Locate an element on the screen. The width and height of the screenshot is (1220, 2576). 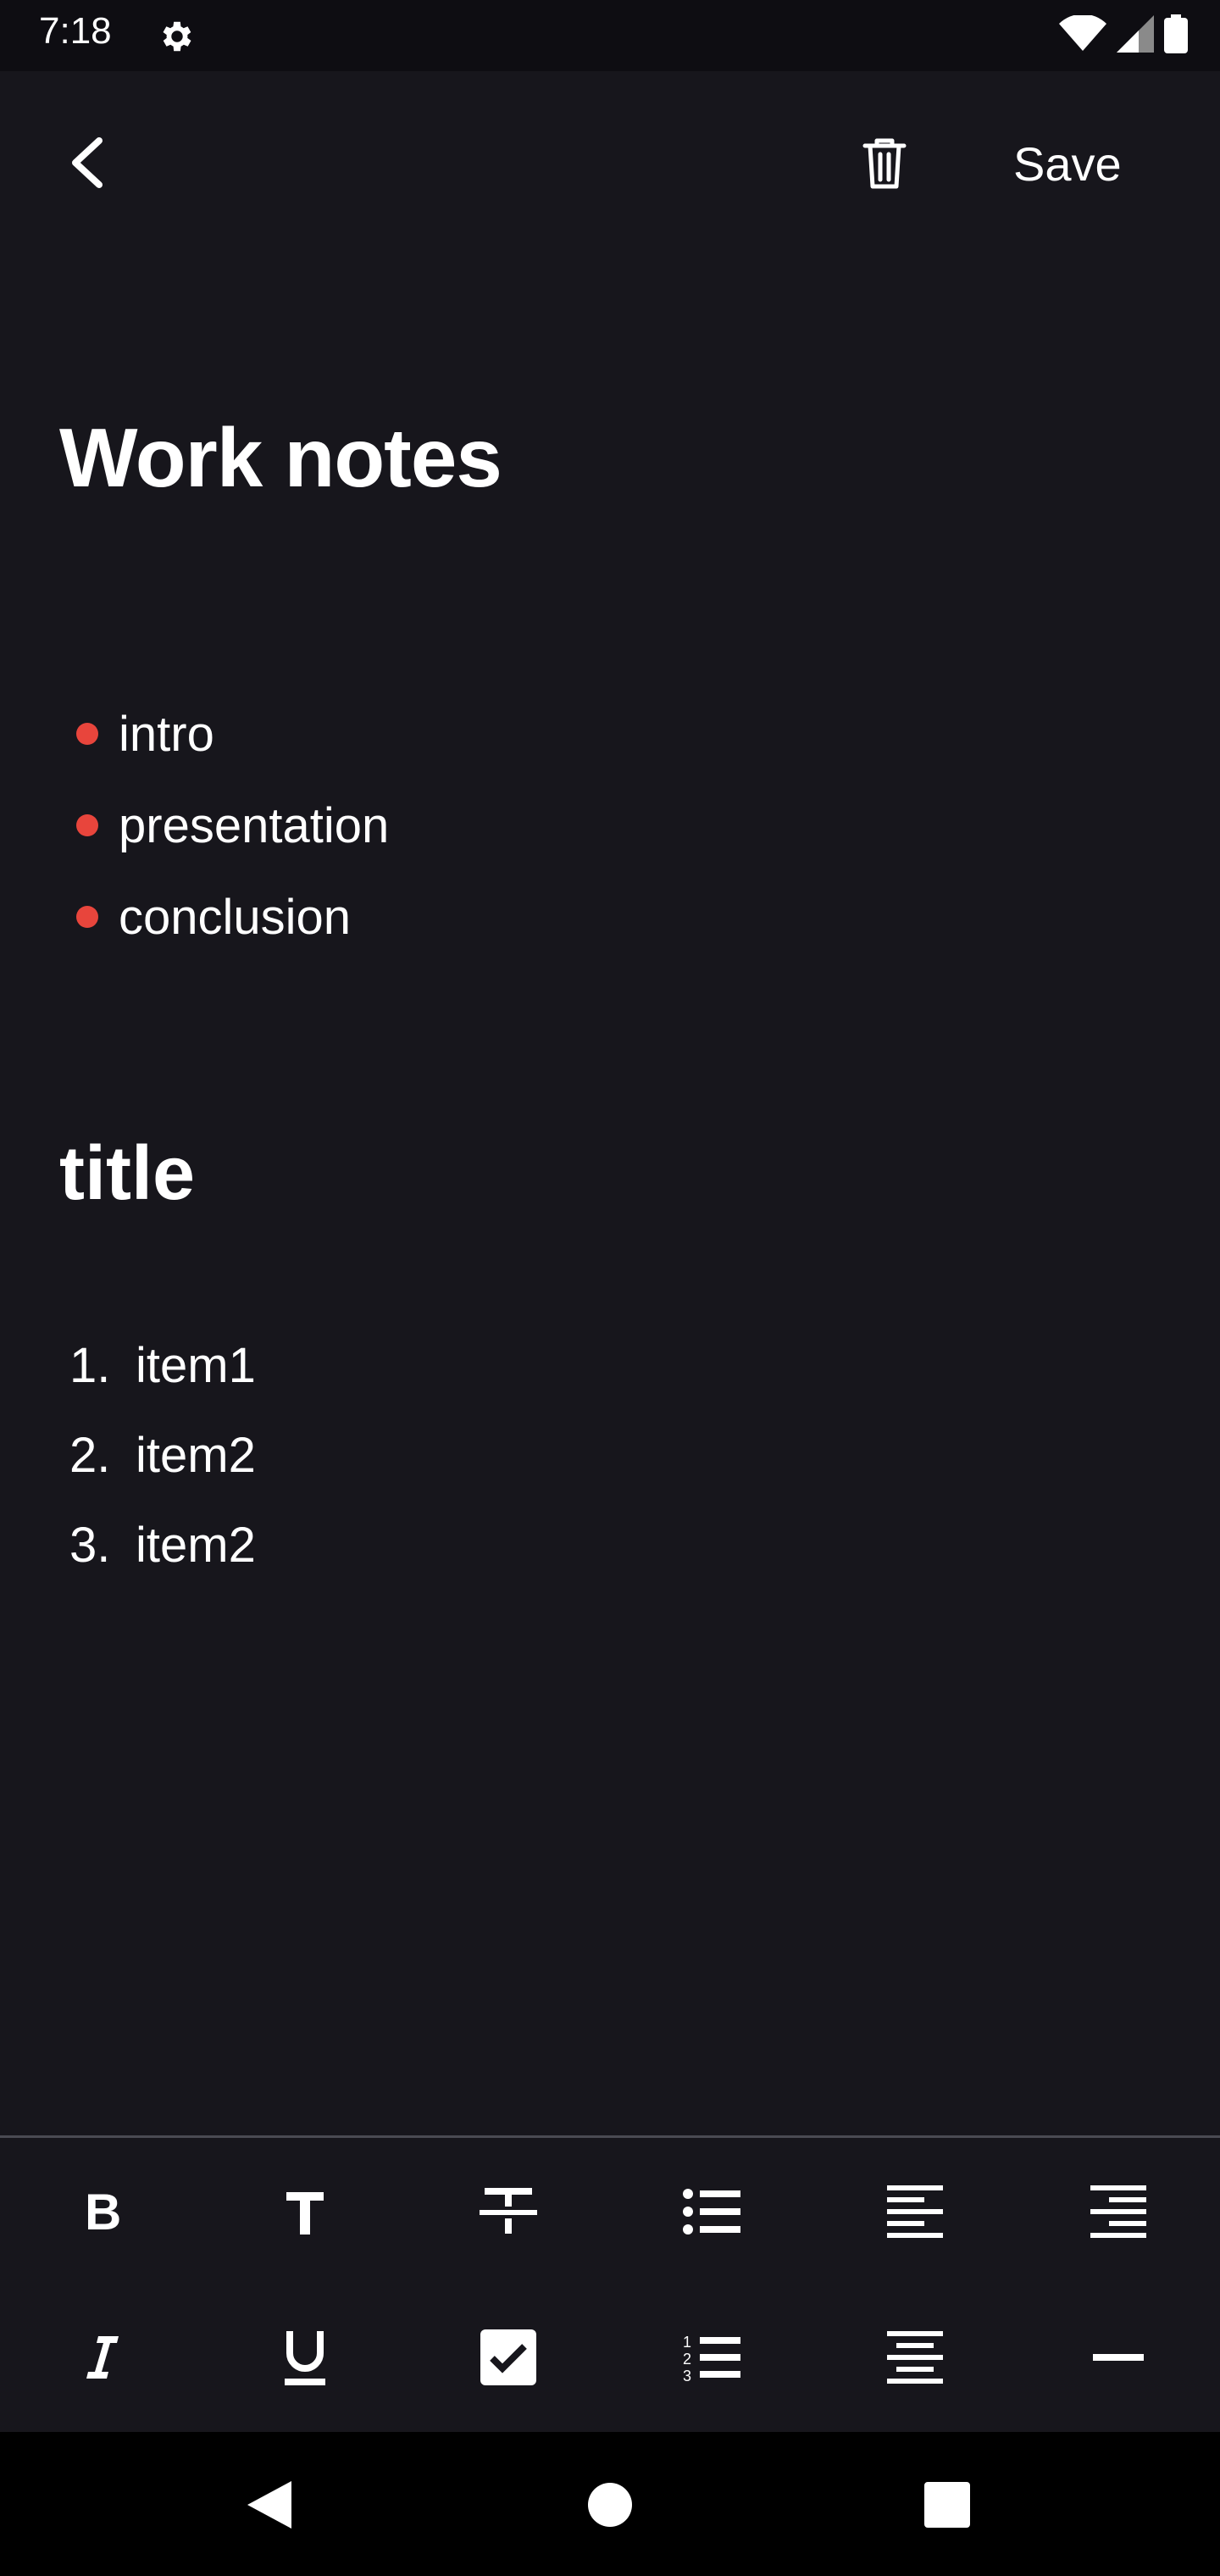
nav-home-button is located at coordinates (610, 2506).